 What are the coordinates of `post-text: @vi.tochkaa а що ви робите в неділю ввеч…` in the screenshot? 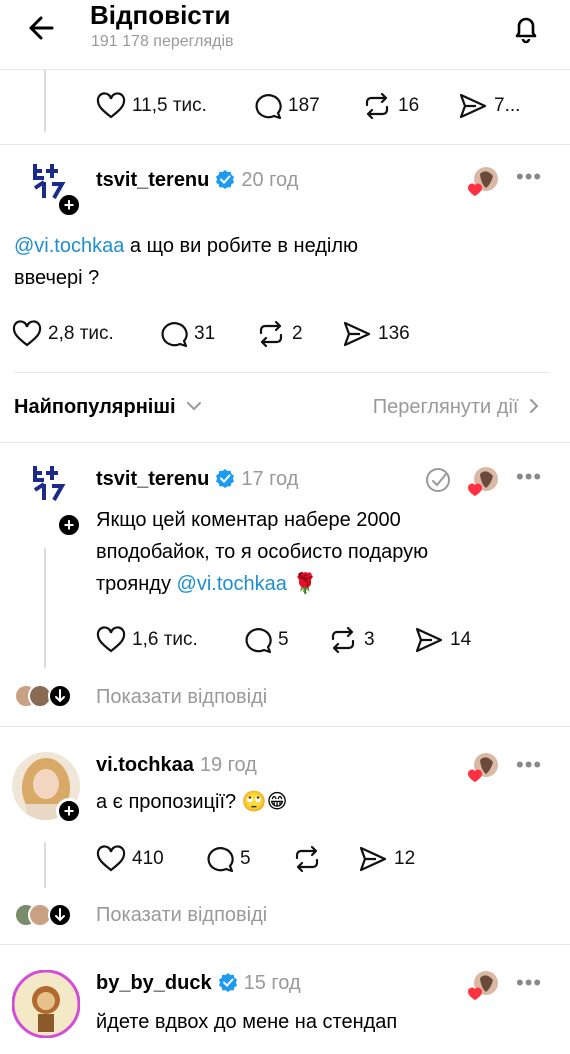 It's located at (186, 262).